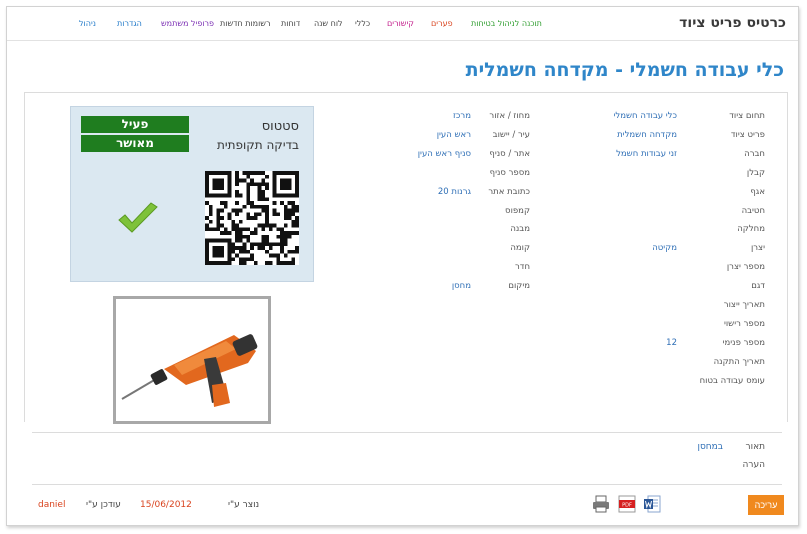 The image size is (807, 534). Describe the element at coordinates (362, 23) in the screenshot. I see `nav-general: כללי` at that location.